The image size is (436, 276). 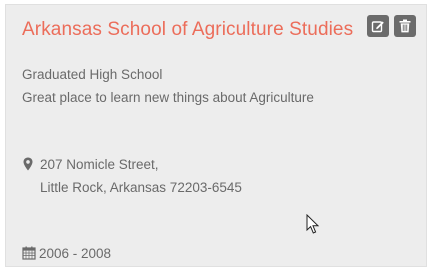 I want to click on card-actions, so click(x=391, y=26).